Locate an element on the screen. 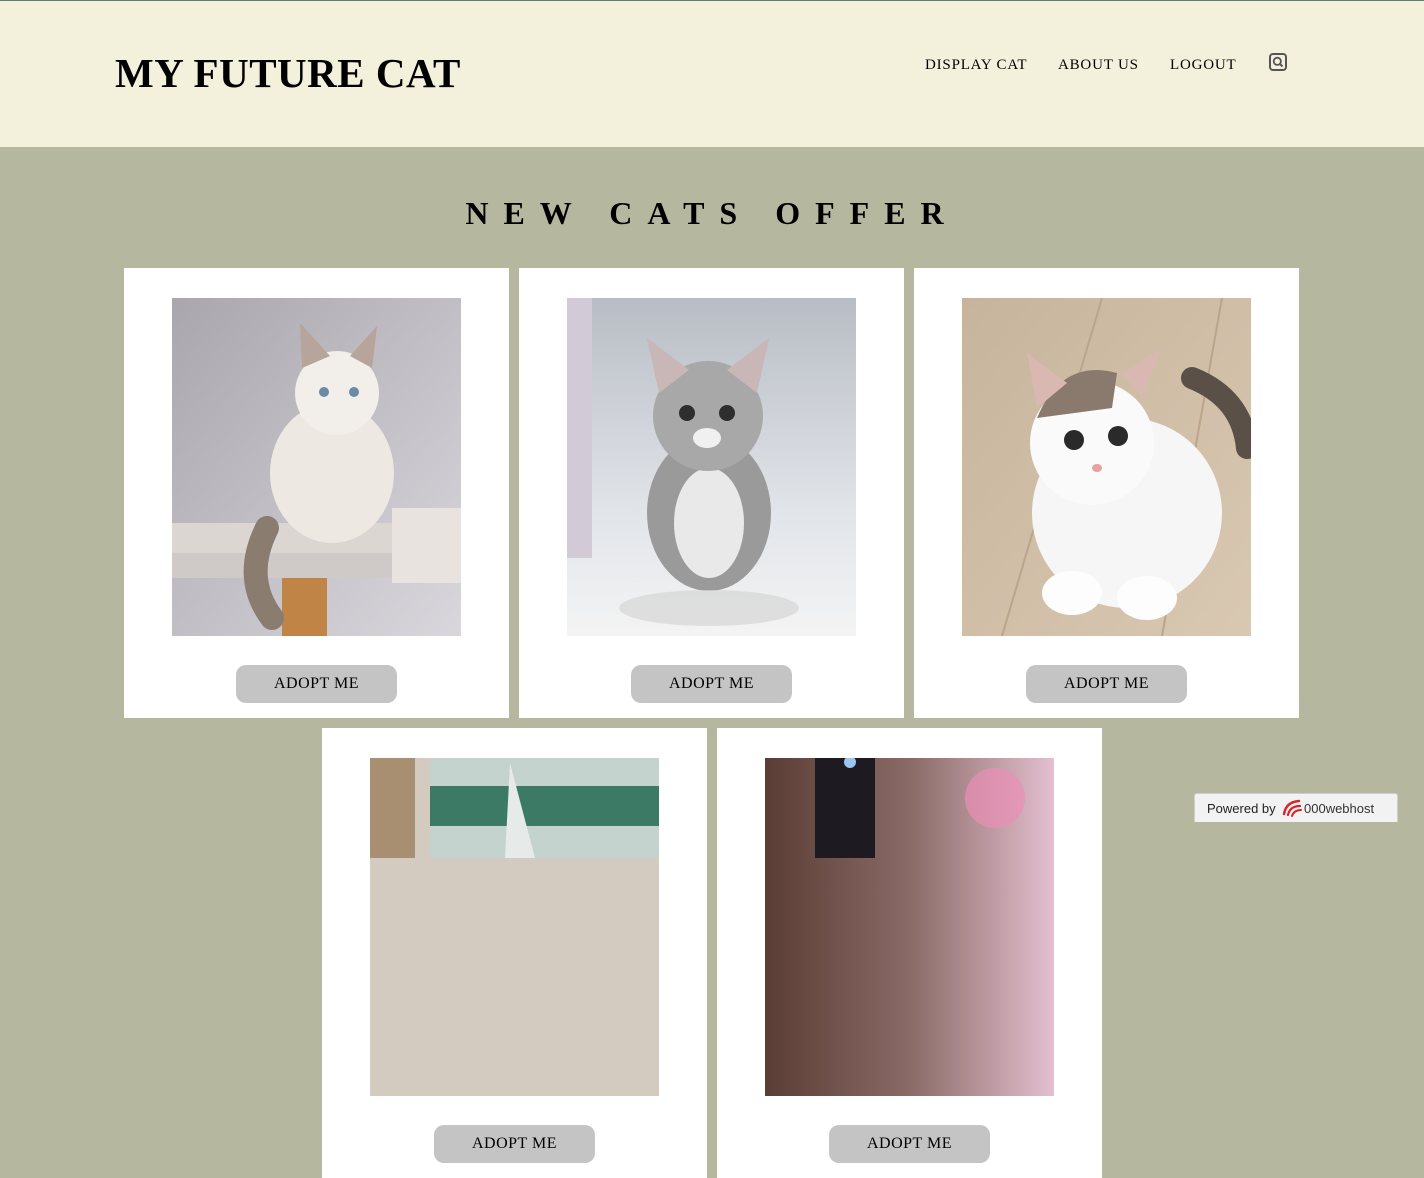 The width and height of the screenshot is (1424, 1178). powered-by-badge: Powered by 000webhost is located at coordinates (1296, 807).